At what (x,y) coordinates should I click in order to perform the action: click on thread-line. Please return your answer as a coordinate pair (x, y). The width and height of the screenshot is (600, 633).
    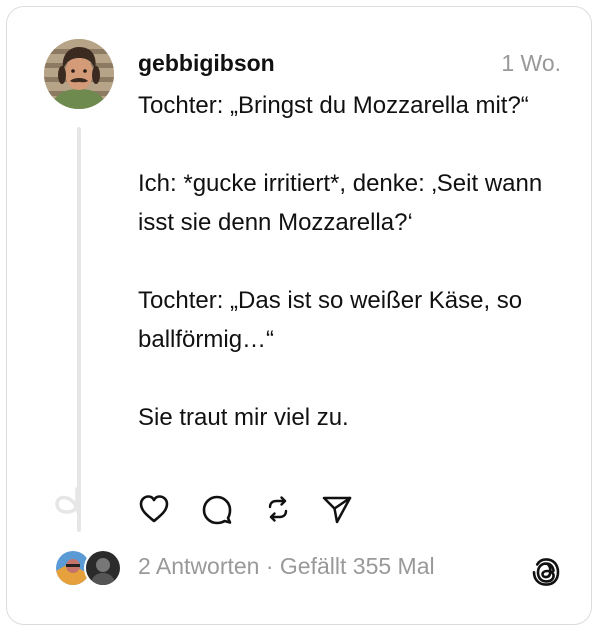
    Looking at the image, I should click on (79, 329).